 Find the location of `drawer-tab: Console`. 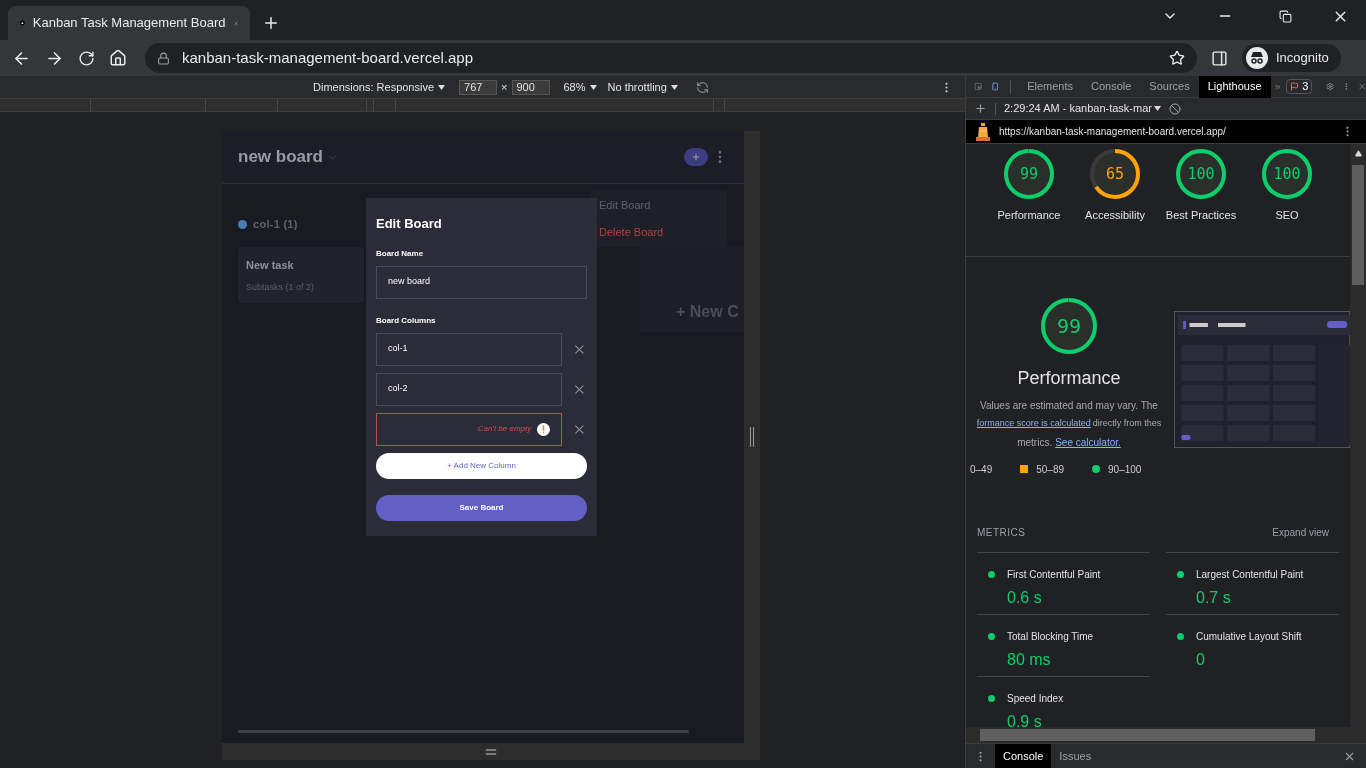

drawer-tab: Console is located at coordinates (1023, 756).